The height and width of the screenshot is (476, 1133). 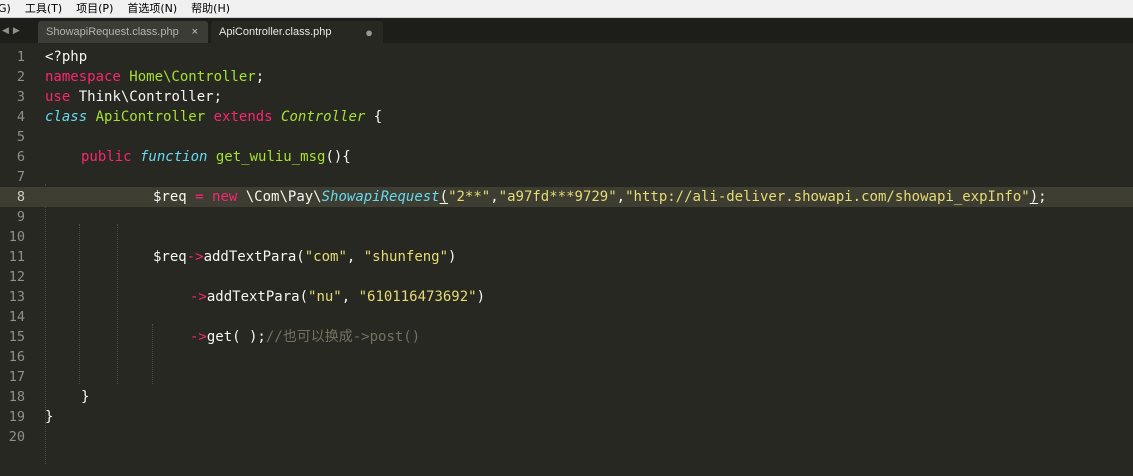 I want to click on line-number: 9, so click(x=20, y=217).